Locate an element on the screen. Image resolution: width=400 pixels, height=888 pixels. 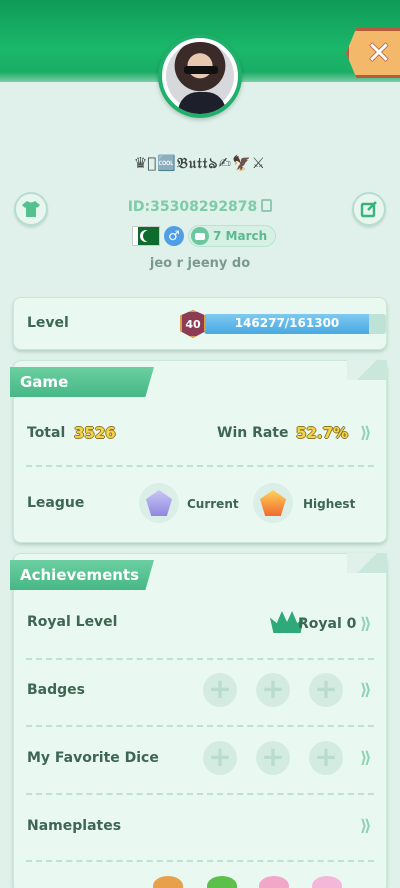
favorite-dice-chevron-icon: ⟫ is located at coordinates (366, 757).